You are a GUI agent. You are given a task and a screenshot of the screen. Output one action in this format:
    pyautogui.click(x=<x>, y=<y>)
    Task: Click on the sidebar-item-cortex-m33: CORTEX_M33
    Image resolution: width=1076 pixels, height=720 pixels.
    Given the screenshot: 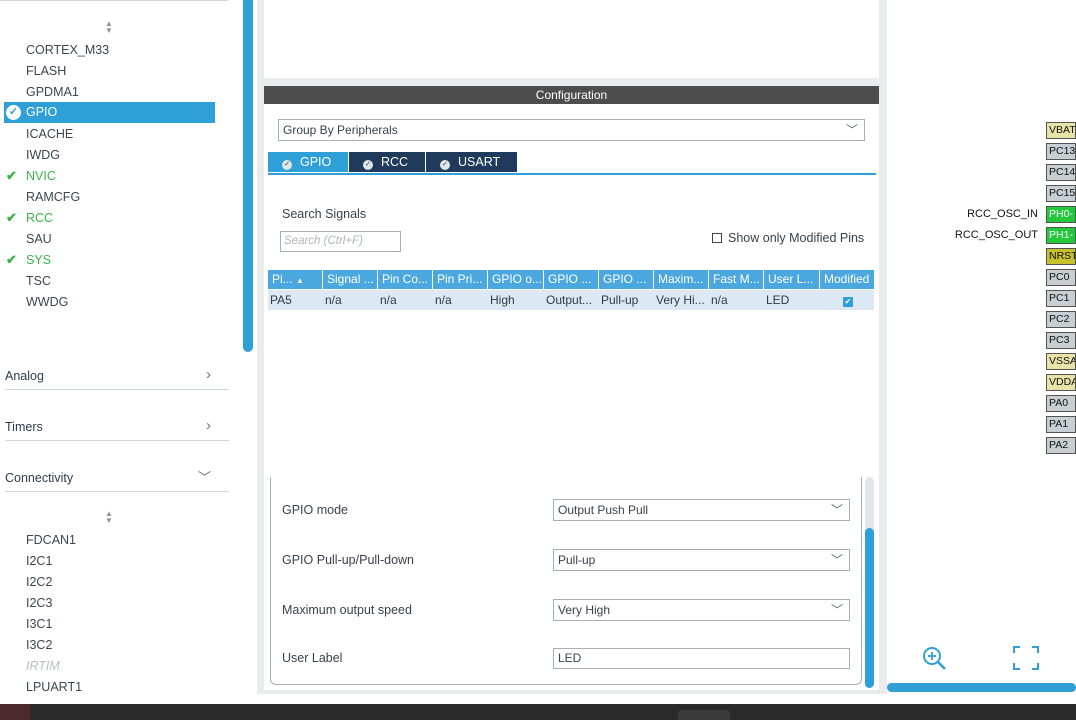 What is the action you would take?
    pyautogui.click(x=67, y=50)
    